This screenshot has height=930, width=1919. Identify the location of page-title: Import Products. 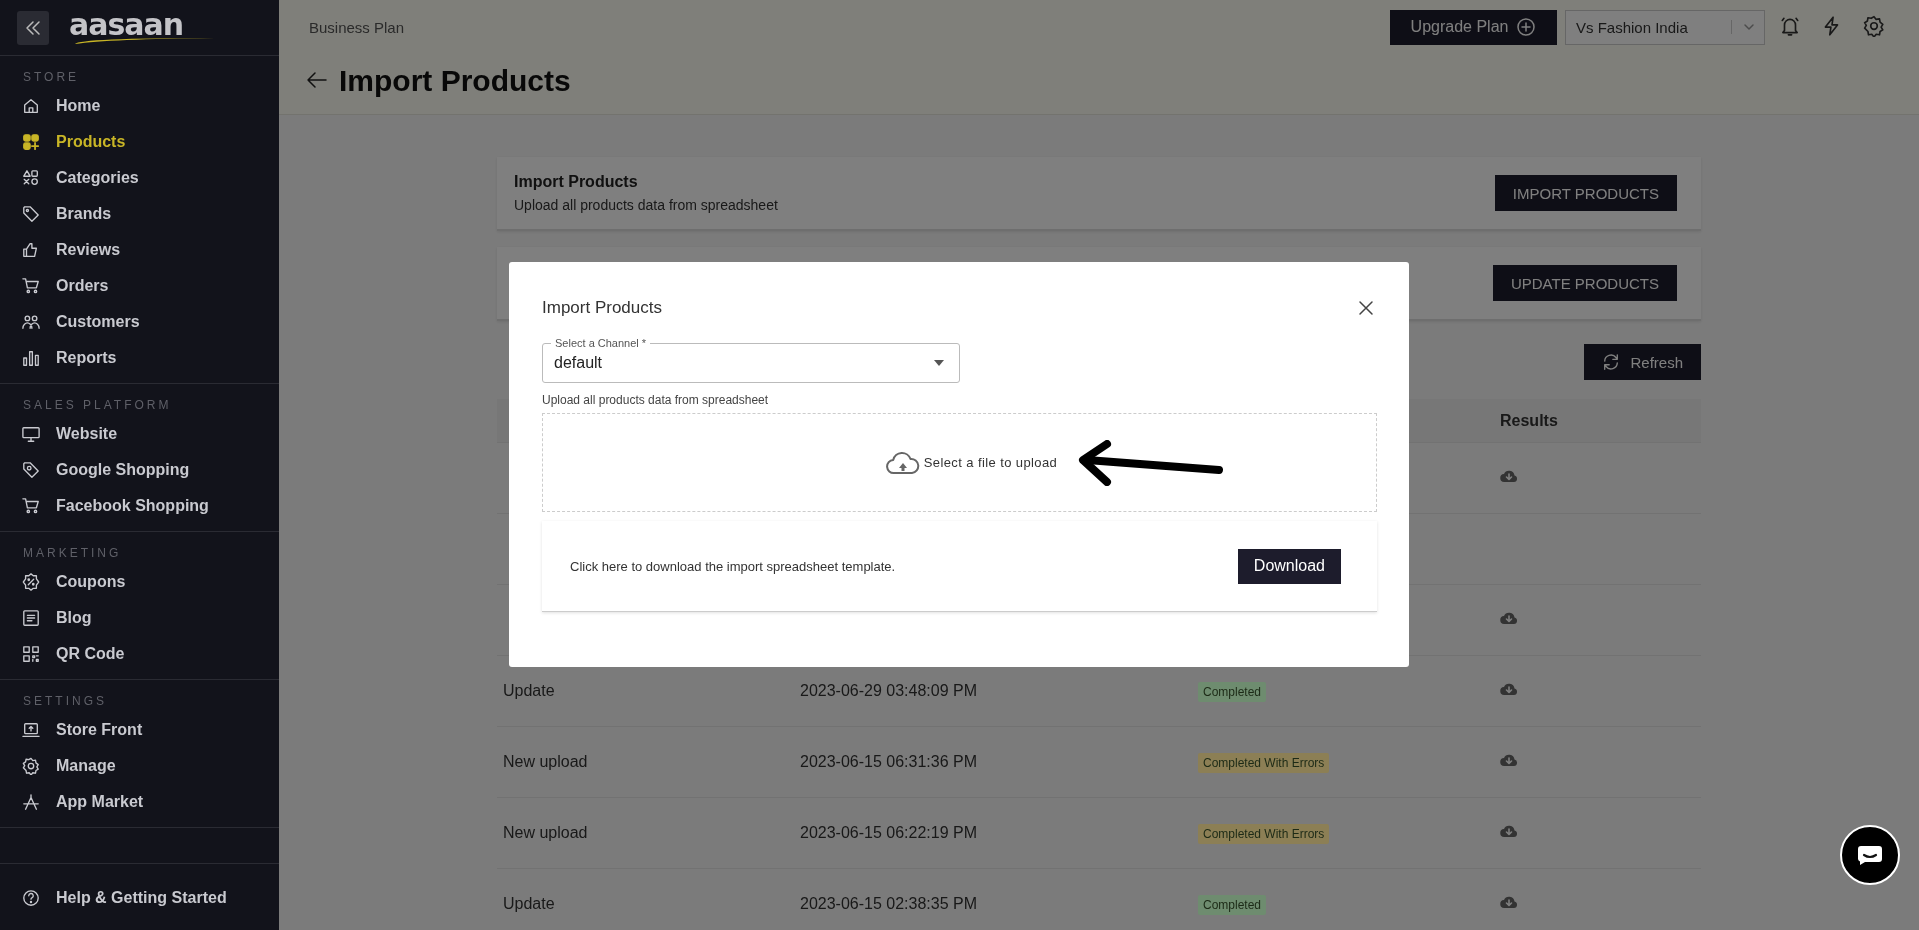
(455, 81).